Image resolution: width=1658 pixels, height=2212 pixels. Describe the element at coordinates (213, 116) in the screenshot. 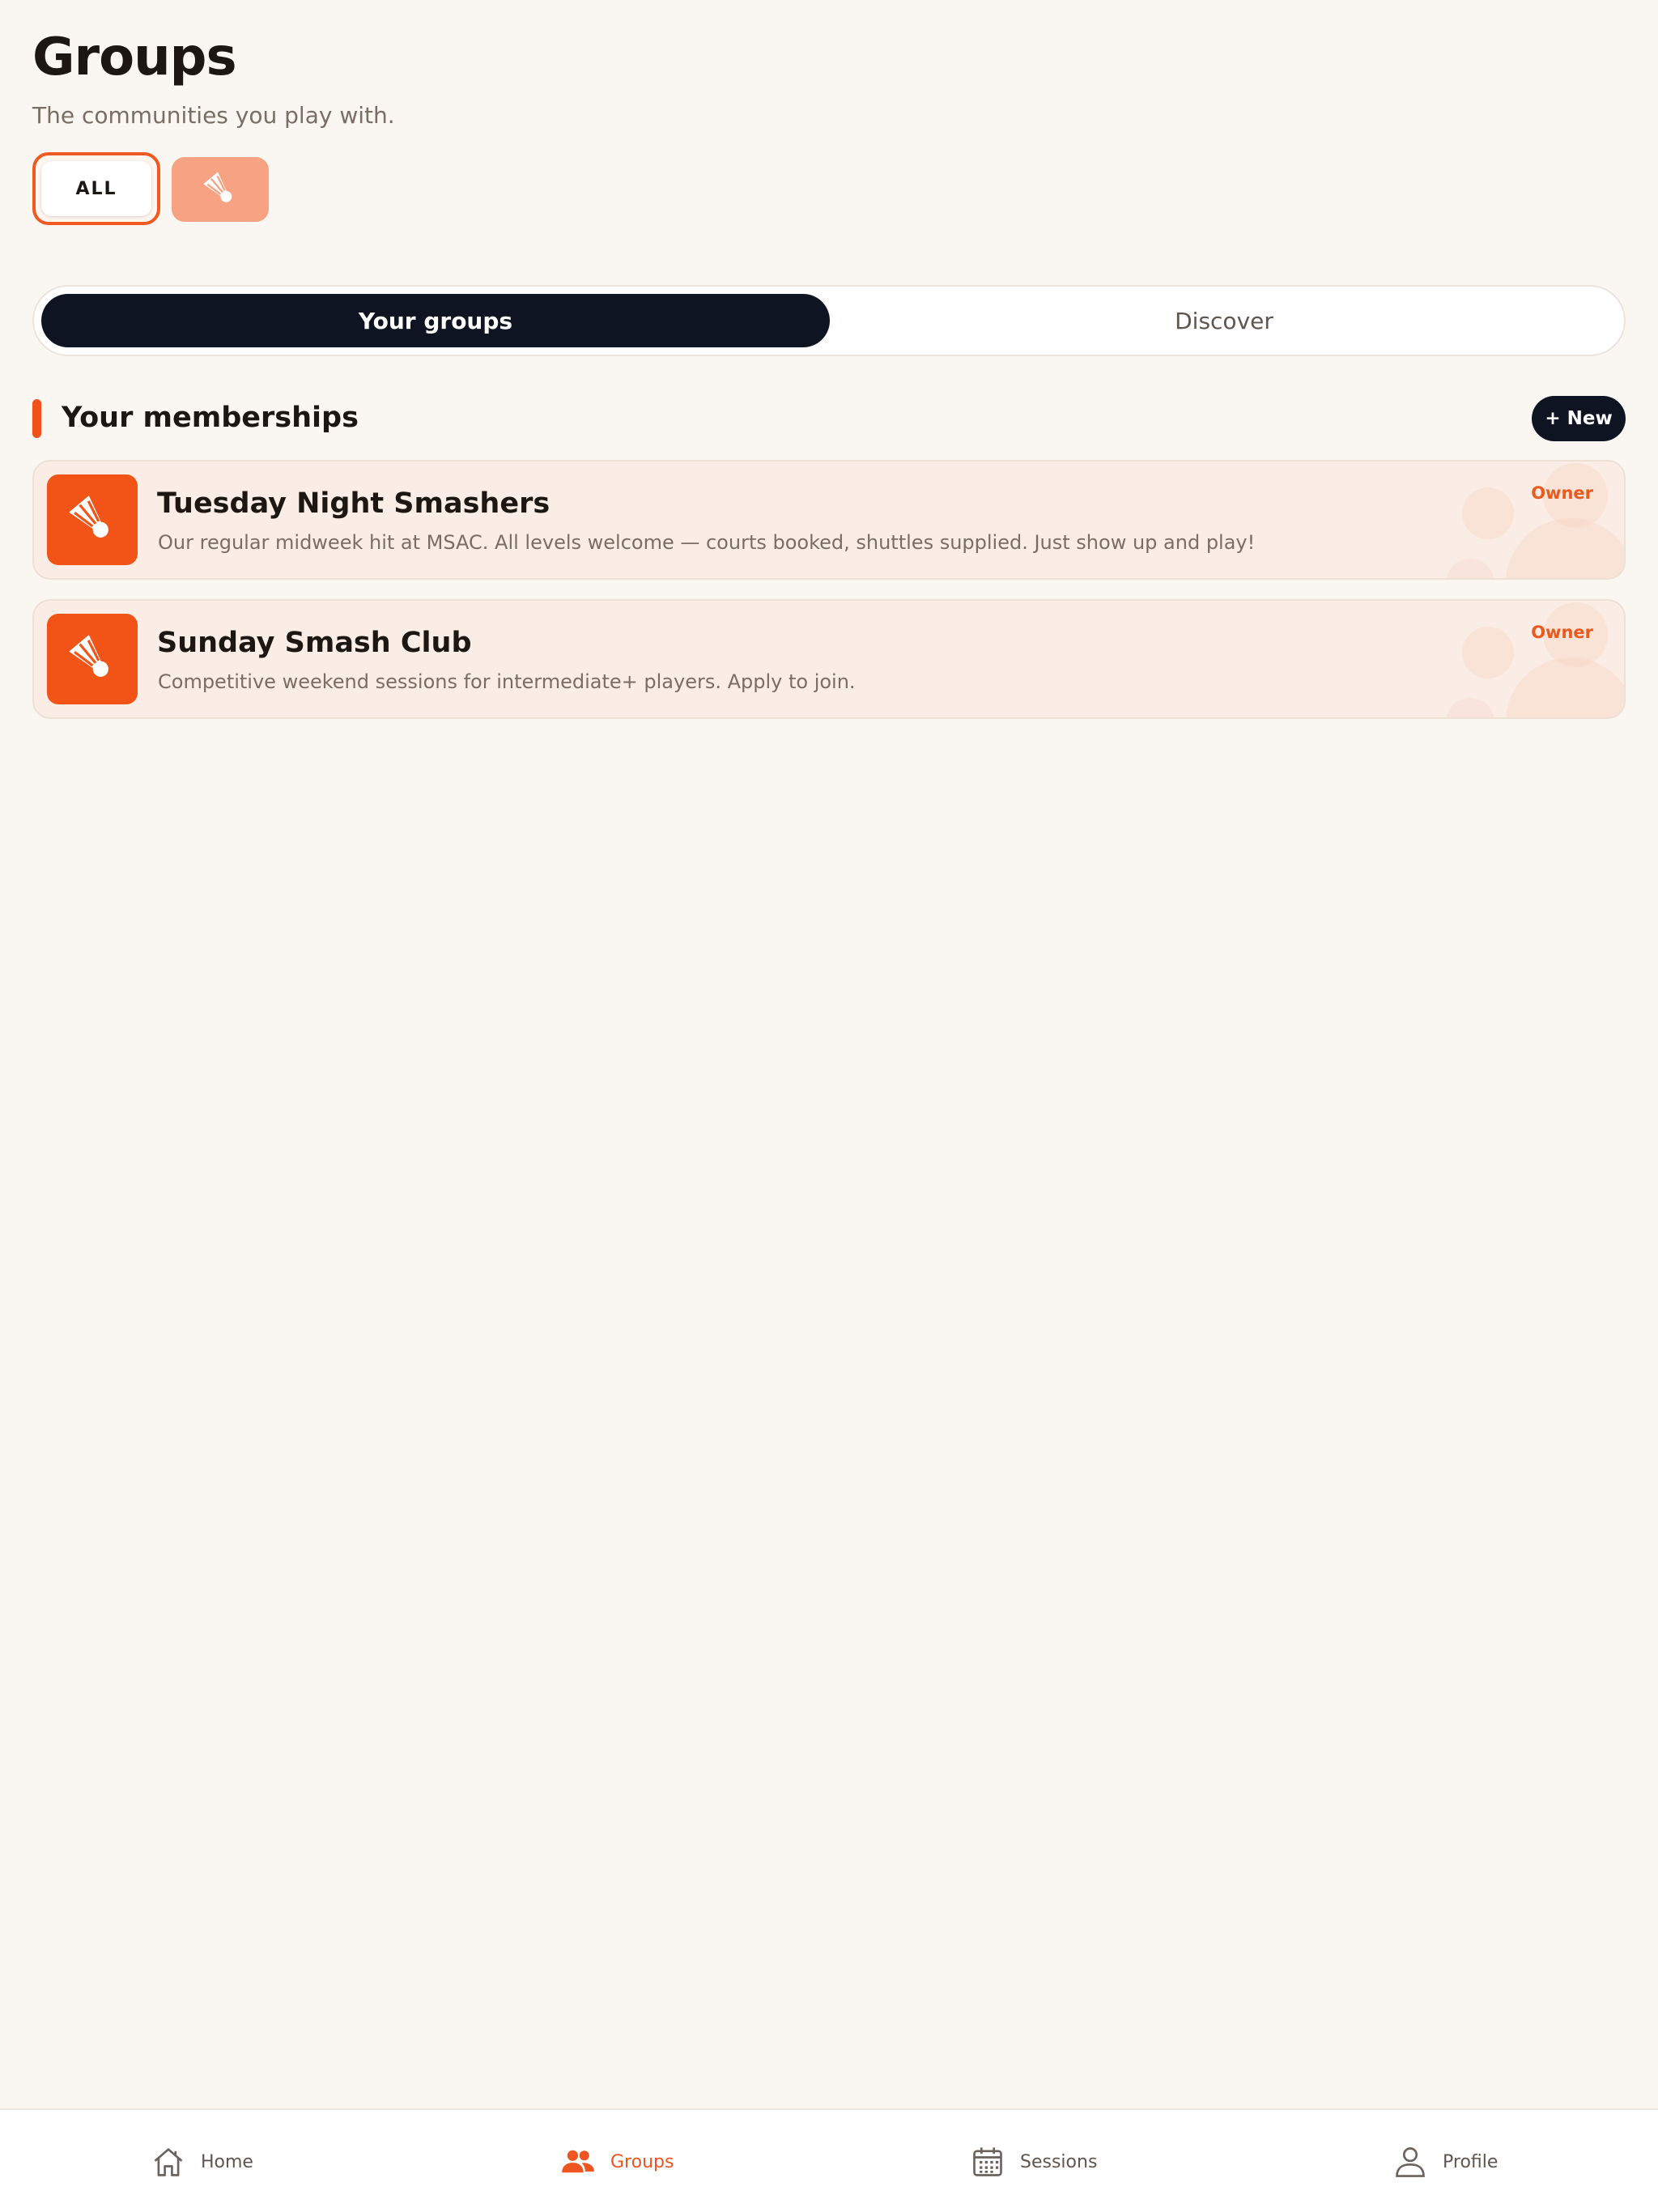

I see `page-subtitle: The communities you play with.` at that location.